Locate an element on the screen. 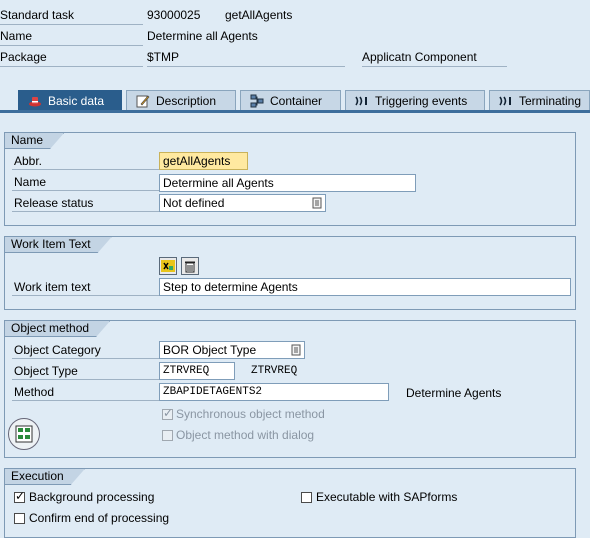 The height and width of the screenshot is (538, 590). object-category-dropdown: BOR Object Type is located at coordinates (232, 350).